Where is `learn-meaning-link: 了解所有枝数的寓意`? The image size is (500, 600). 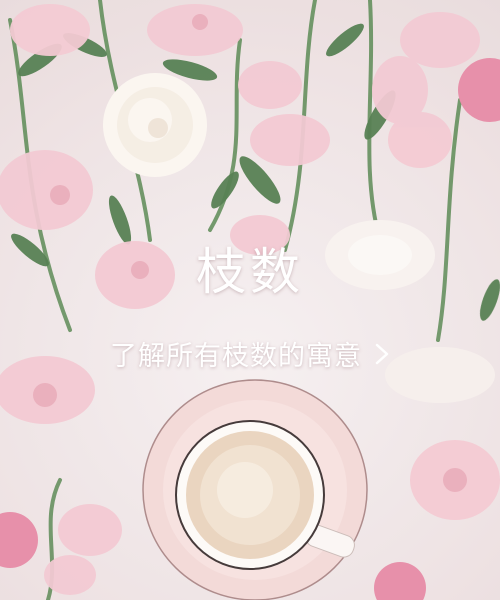 learn-meaning-link: 了解所有枝数的寓意 is located at coordinates (250, 353).